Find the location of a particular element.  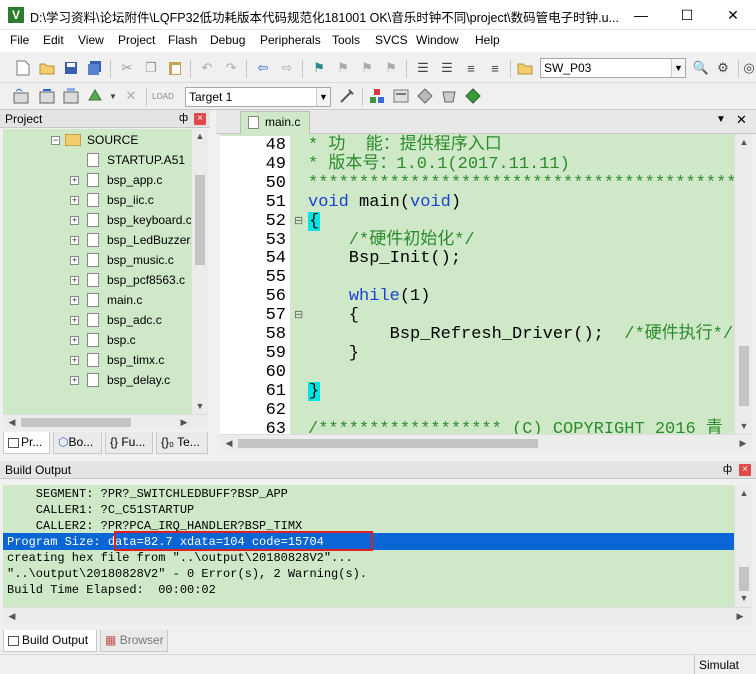

stop-build-icon: ✕ is located at coordinates (131, 96).